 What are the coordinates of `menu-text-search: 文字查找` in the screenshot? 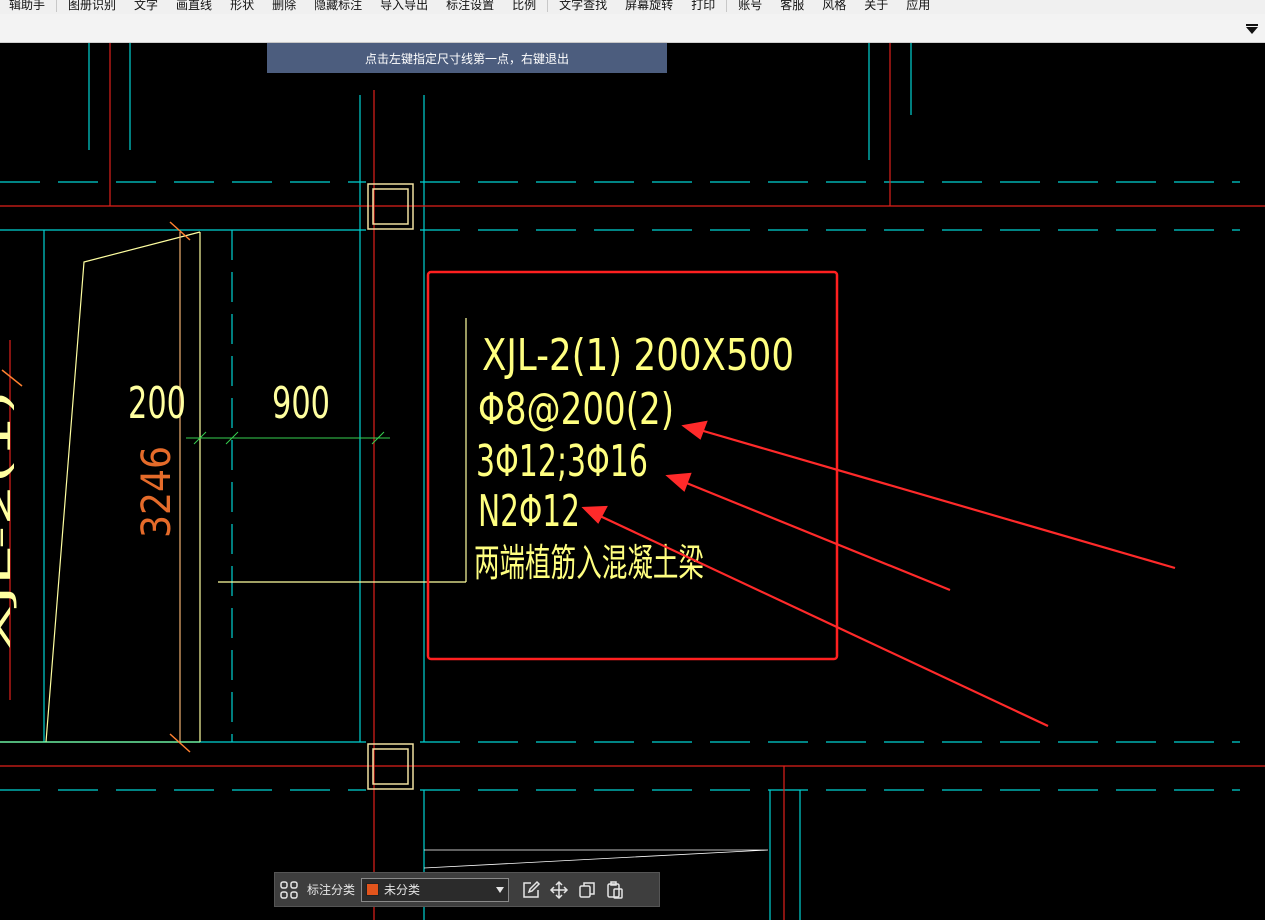 It's located at (583, 7).